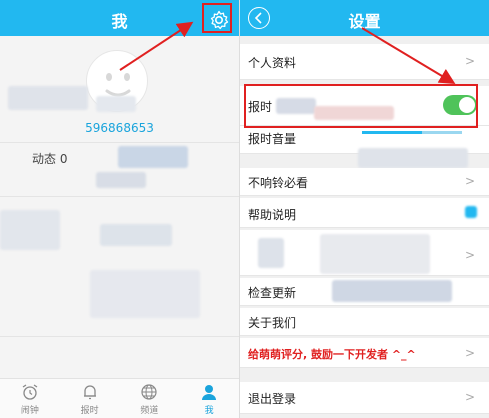 The image size is (489, 418). What do you see at coordinates (209, 411) in the screenshot?
I see `nav-label: 我` at bounding box center [209, 411].